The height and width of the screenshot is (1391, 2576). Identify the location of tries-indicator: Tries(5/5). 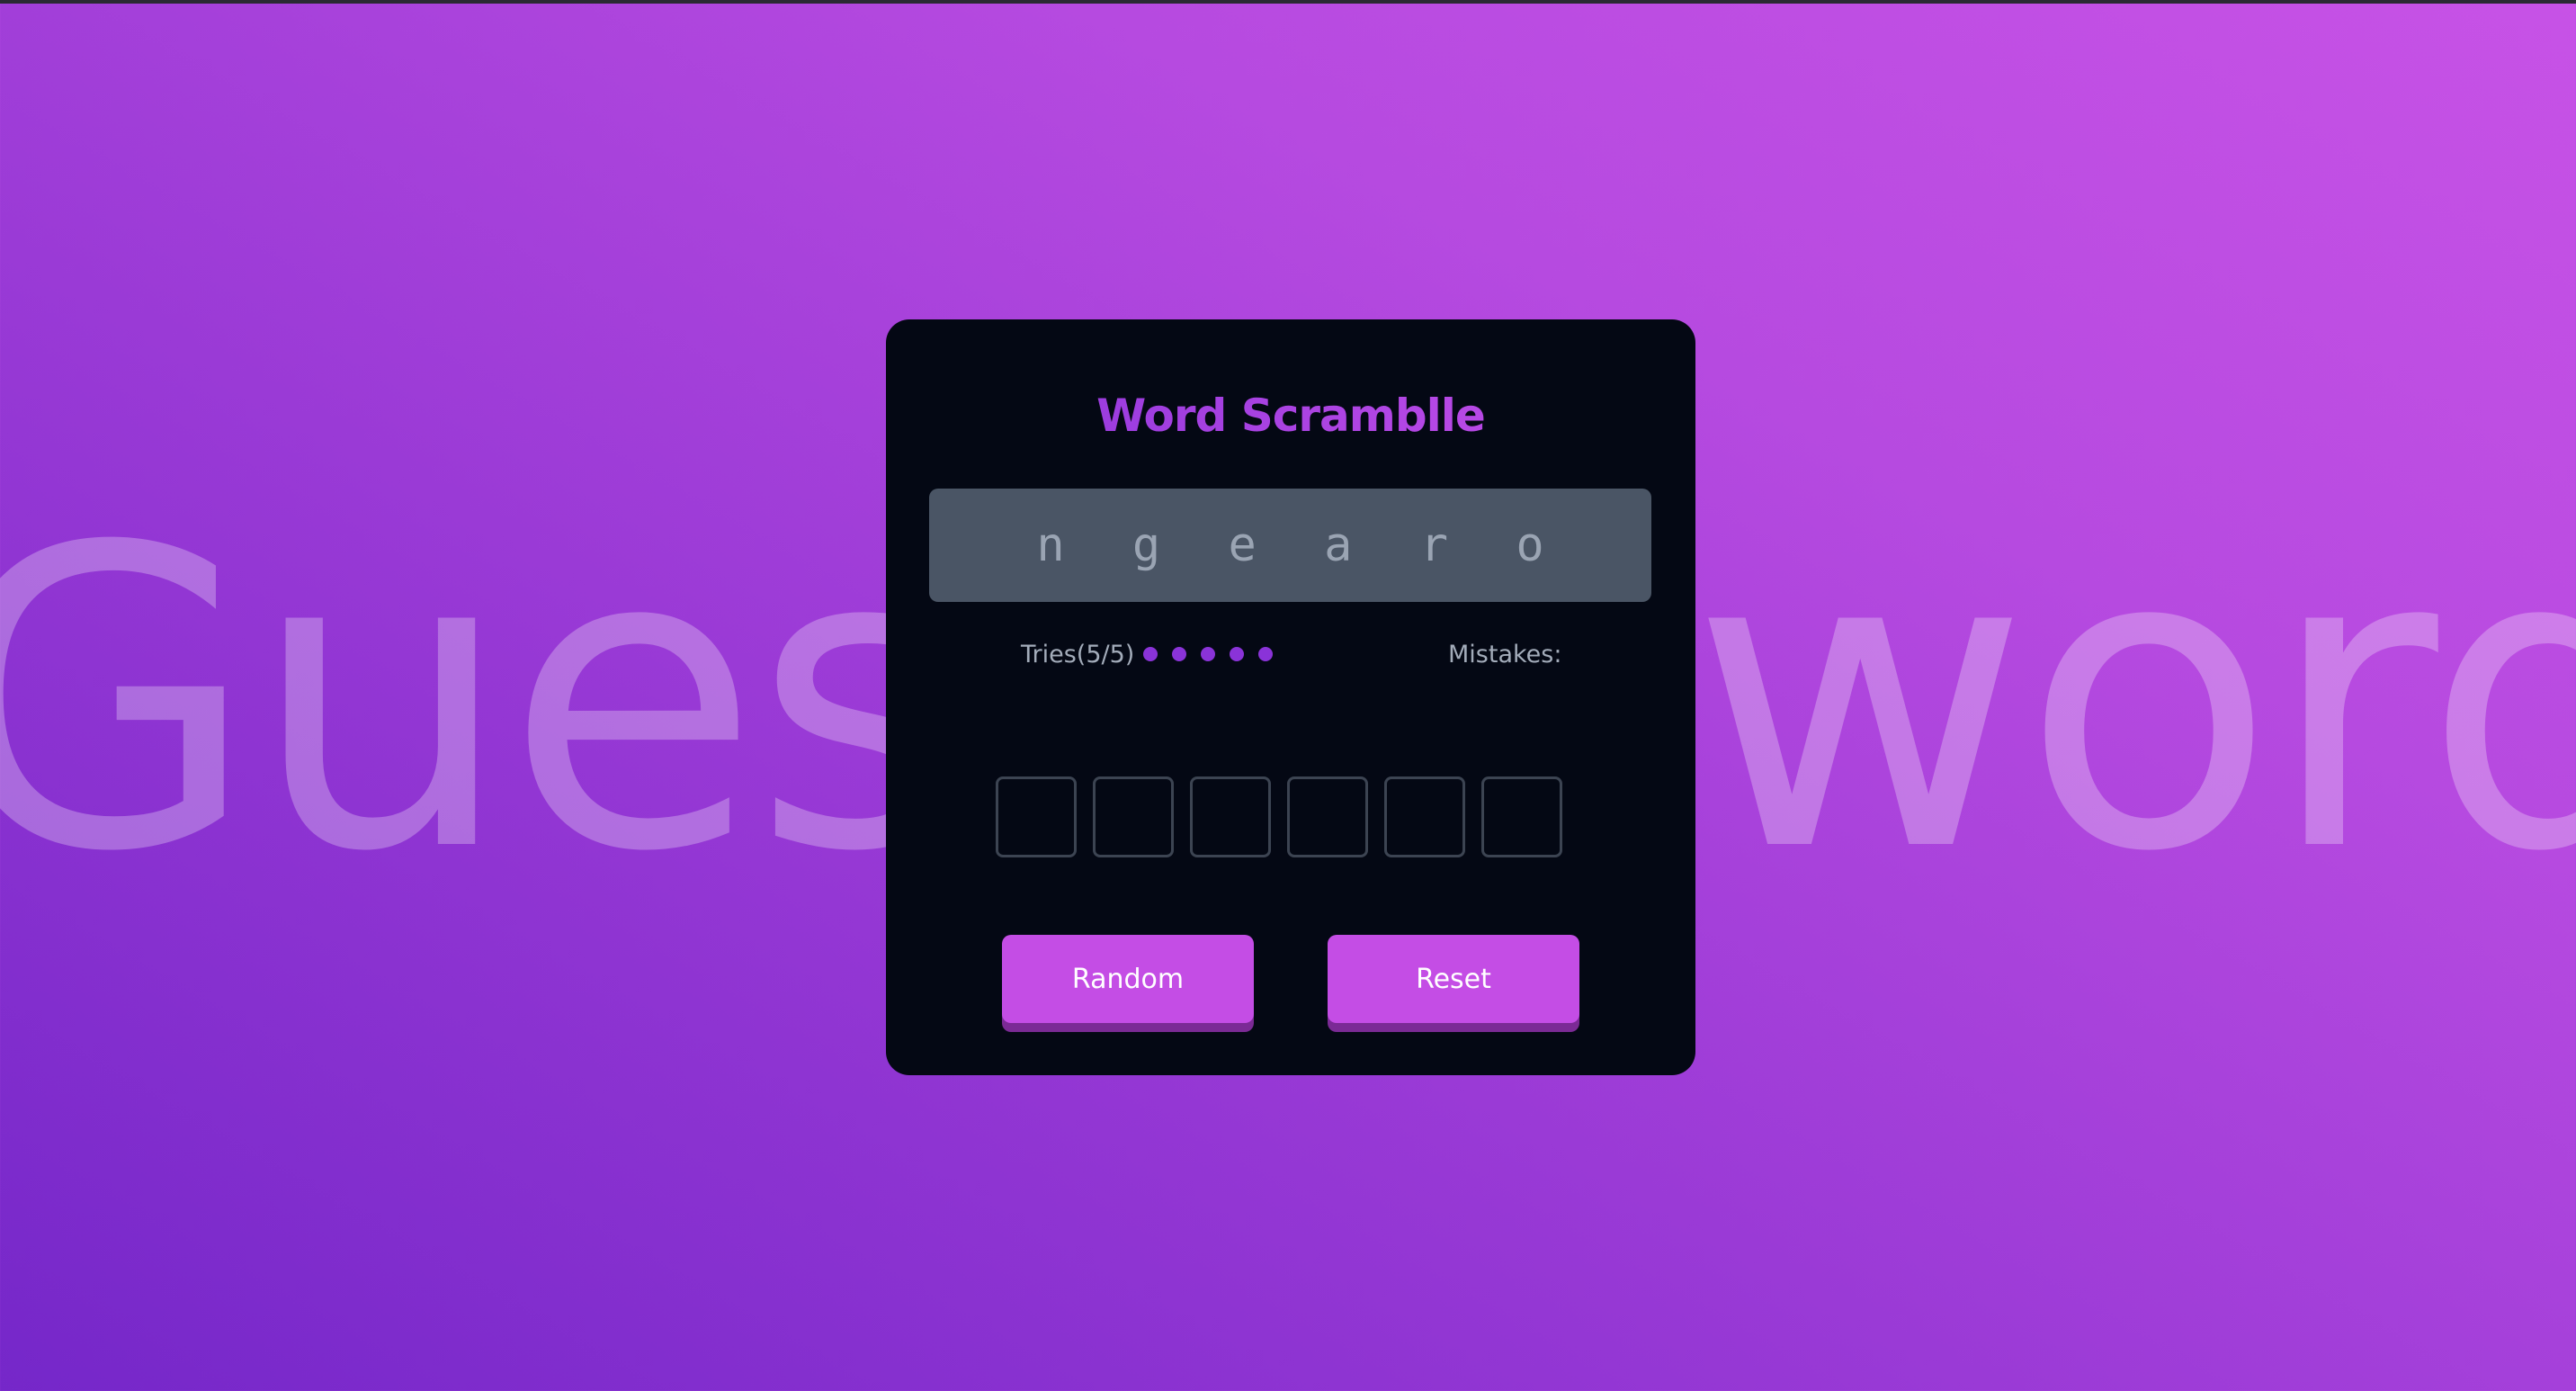
(1154, 654).